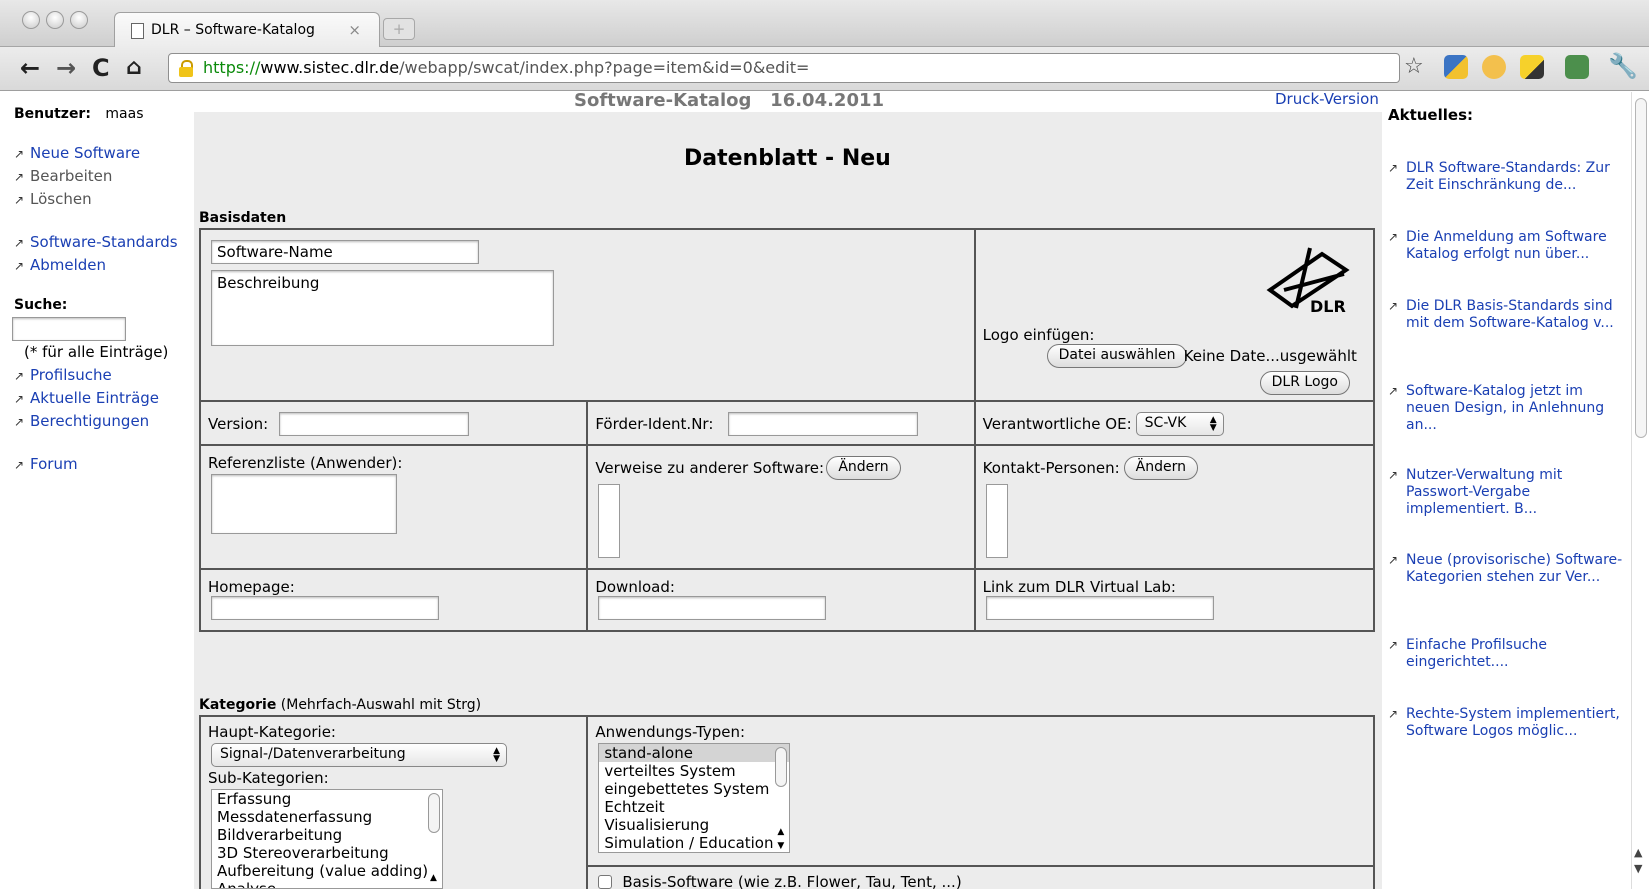  What do you see at coordinates (1117, 356) in the screenshot?
I see `choose-file-button: Datei auswählen` at bounding box center [1117, 356].